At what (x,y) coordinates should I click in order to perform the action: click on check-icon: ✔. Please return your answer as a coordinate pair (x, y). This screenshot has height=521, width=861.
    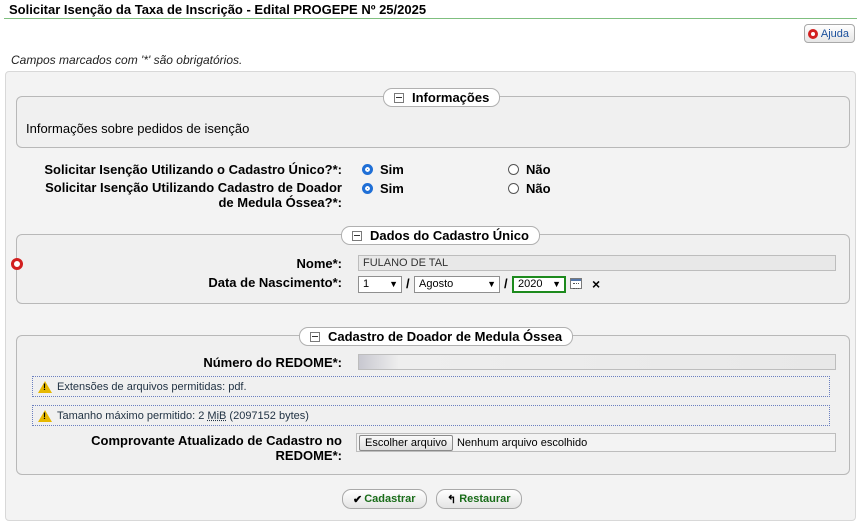
    Looking at the image, I should click on (358, 499).